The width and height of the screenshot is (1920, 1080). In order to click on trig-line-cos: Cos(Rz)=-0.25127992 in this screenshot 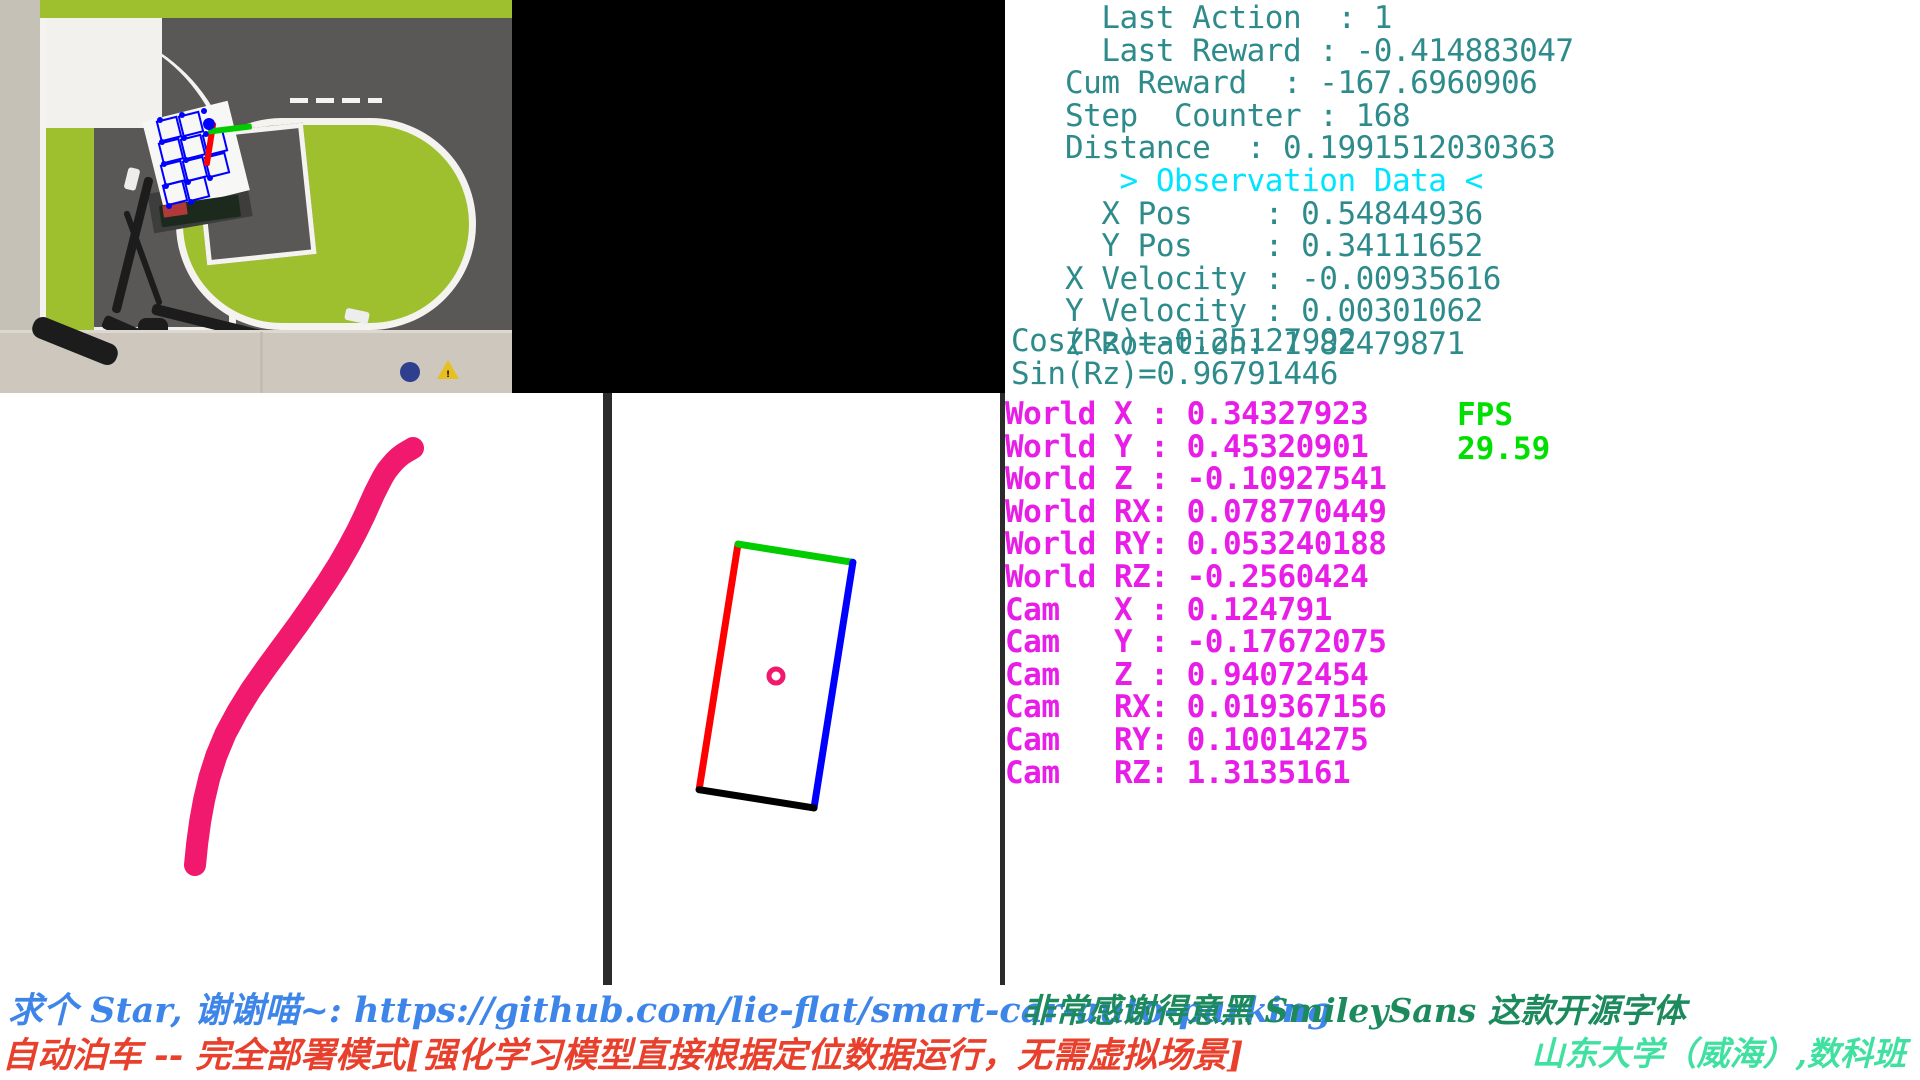, I will do `click(1184, 341)`.